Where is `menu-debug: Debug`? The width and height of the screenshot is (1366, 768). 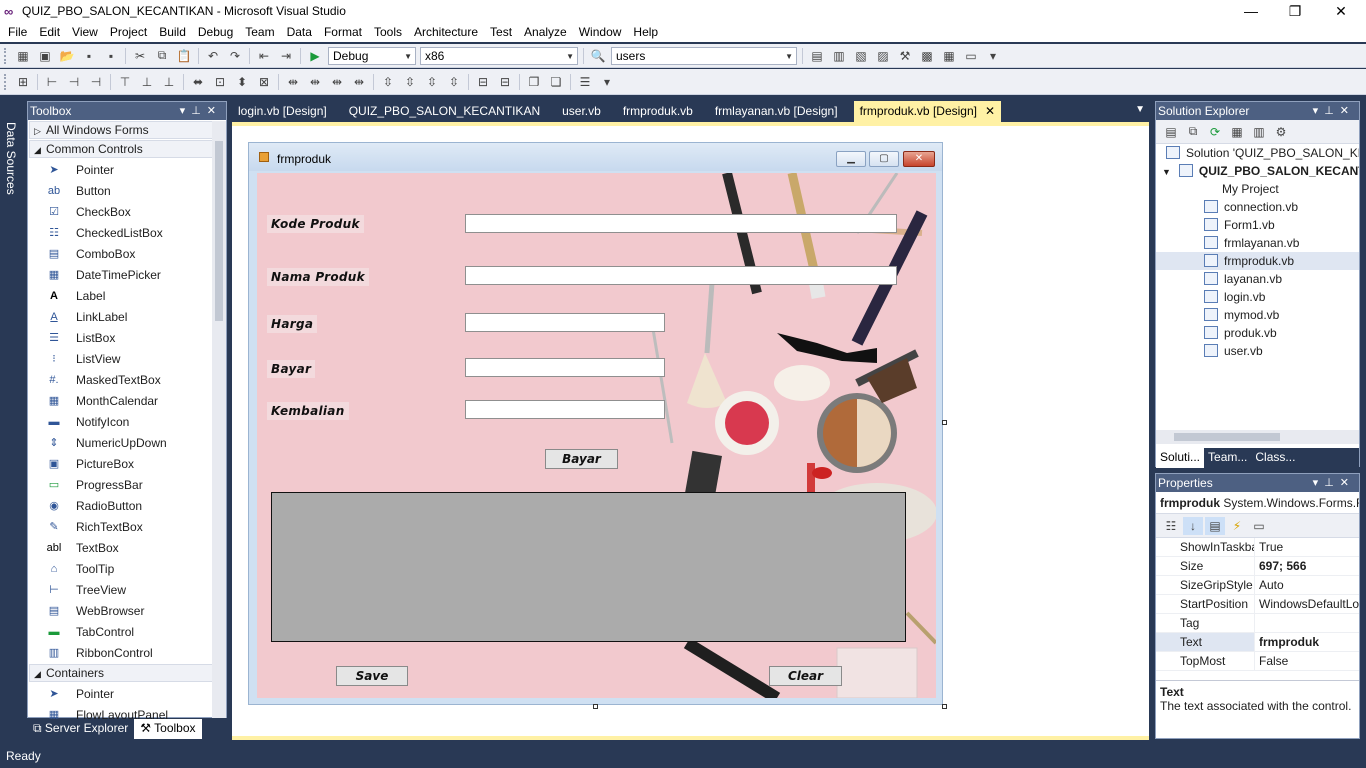
menu-debug: Debug is located at coordinates (215, 32).